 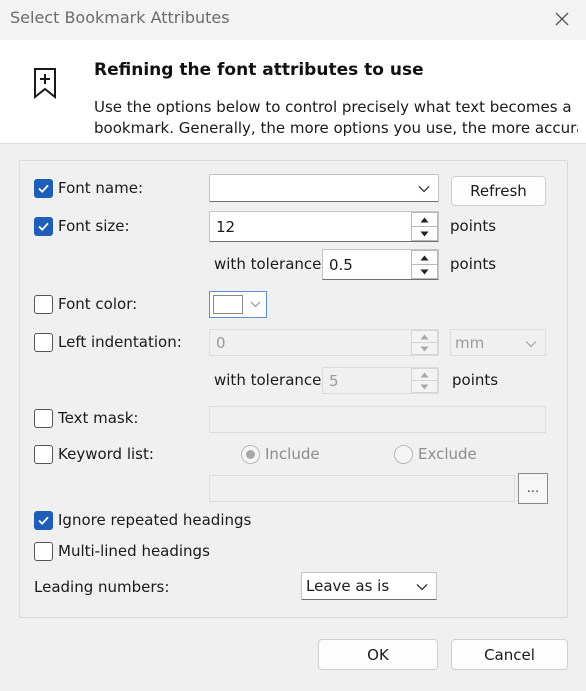 I want to click on ignore-repeated-label: Ignore repeated headings, so click(x=155, y=520).